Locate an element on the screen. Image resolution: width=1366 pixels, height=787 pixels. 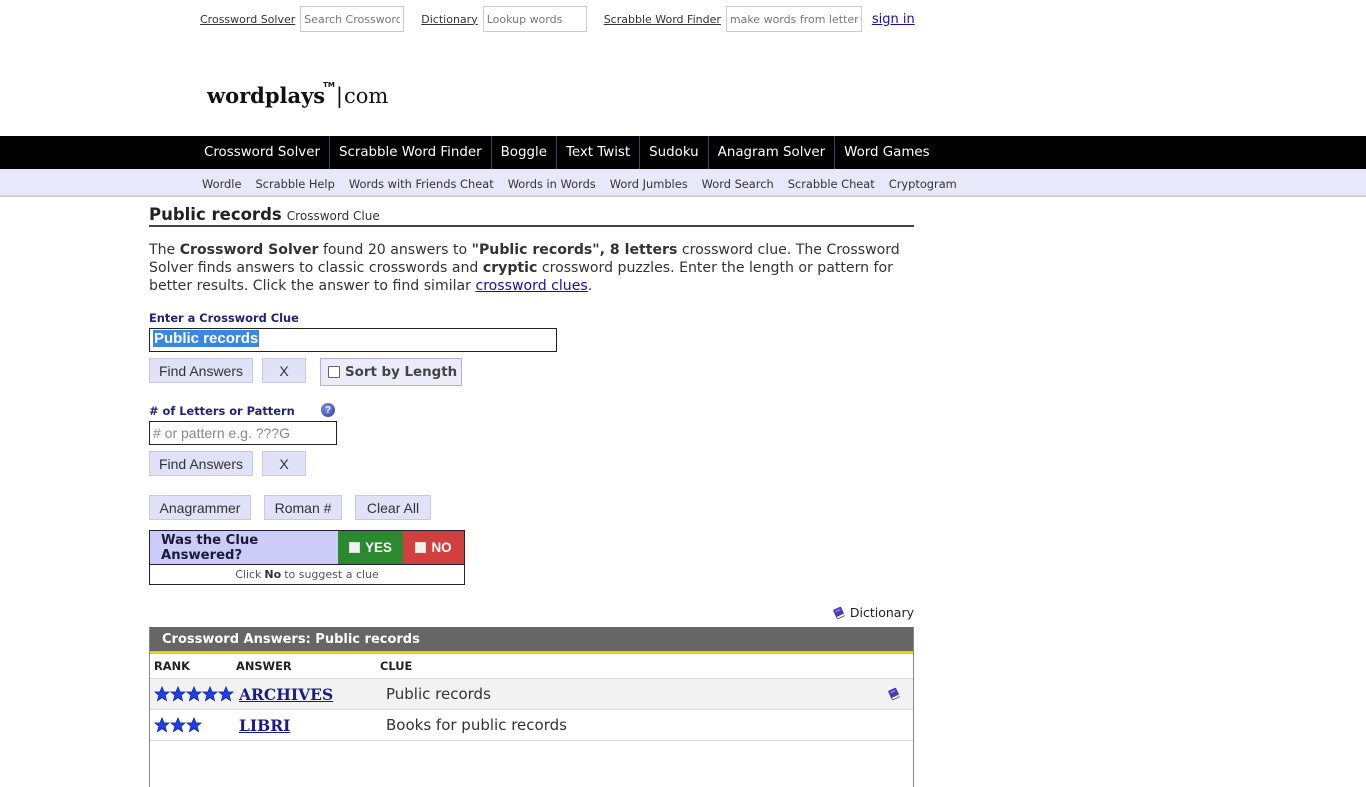
intro-bold: Crossword Solver is located at coordinates (249, 250).